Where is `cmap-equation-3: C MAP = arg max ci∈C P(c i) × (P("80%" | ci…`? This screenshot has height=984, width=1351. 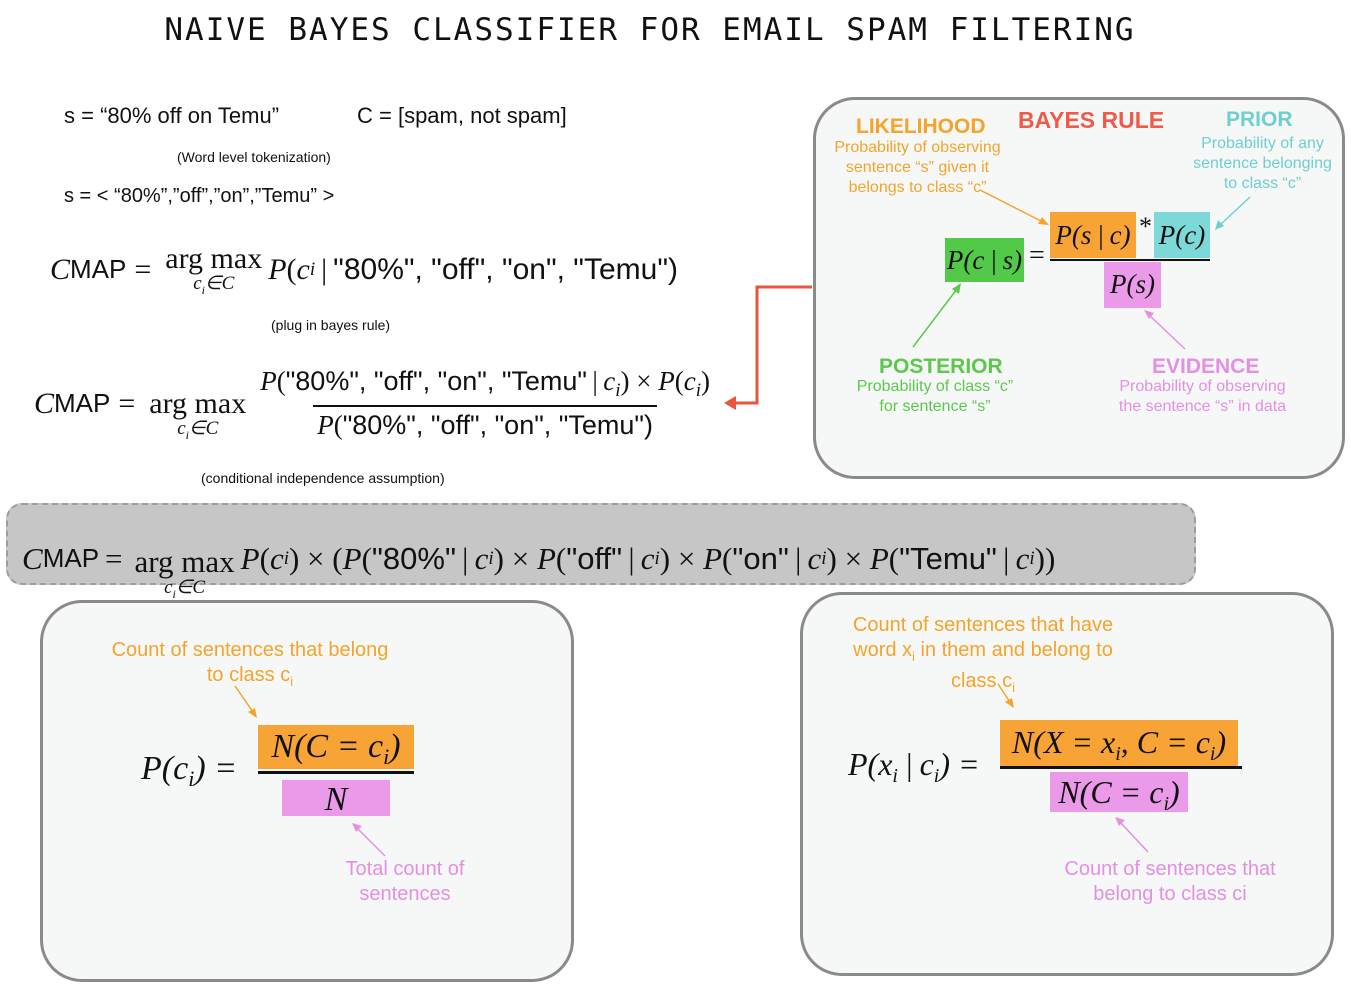 cmap-equation-3: C MAP = arg max ci∈C P(c i) × (P("80%" | ci… is located at coordinates (539, 570).